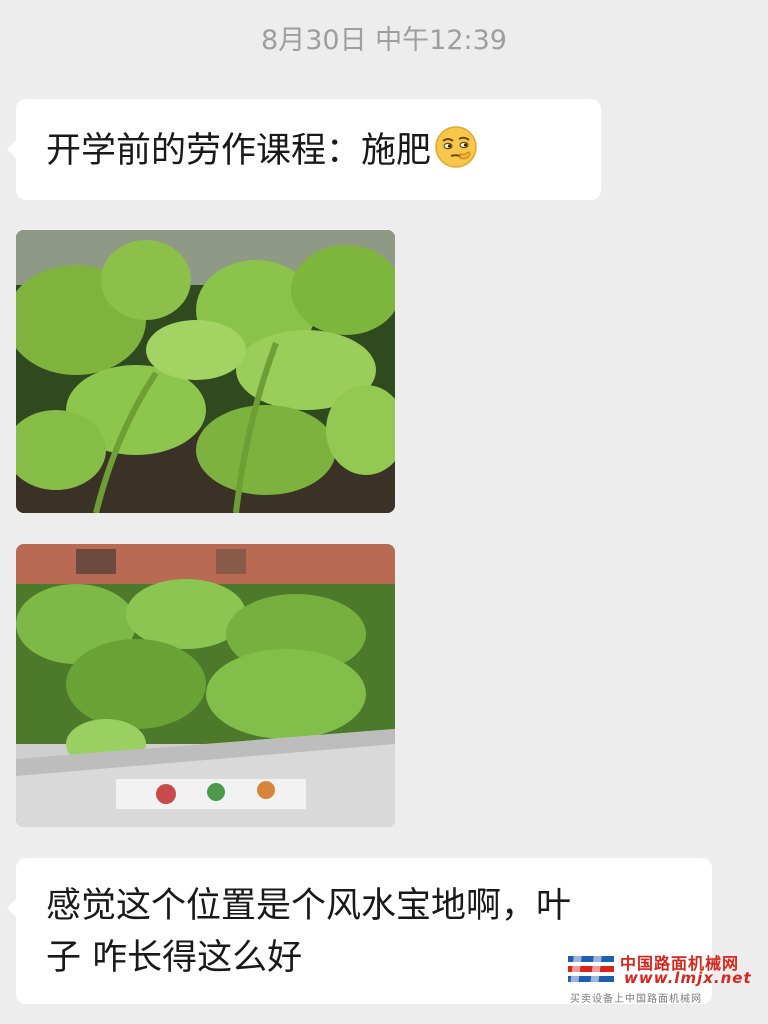 The image size is (768, 1024). Describe the element at coordinates (688, 978) in the screenshot. I see `watermark-url: www.lmjx.net` at that location.